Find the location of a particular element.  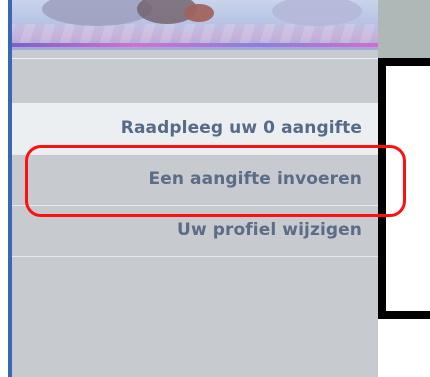

sidebar-header is located at coordinates (195, 81).